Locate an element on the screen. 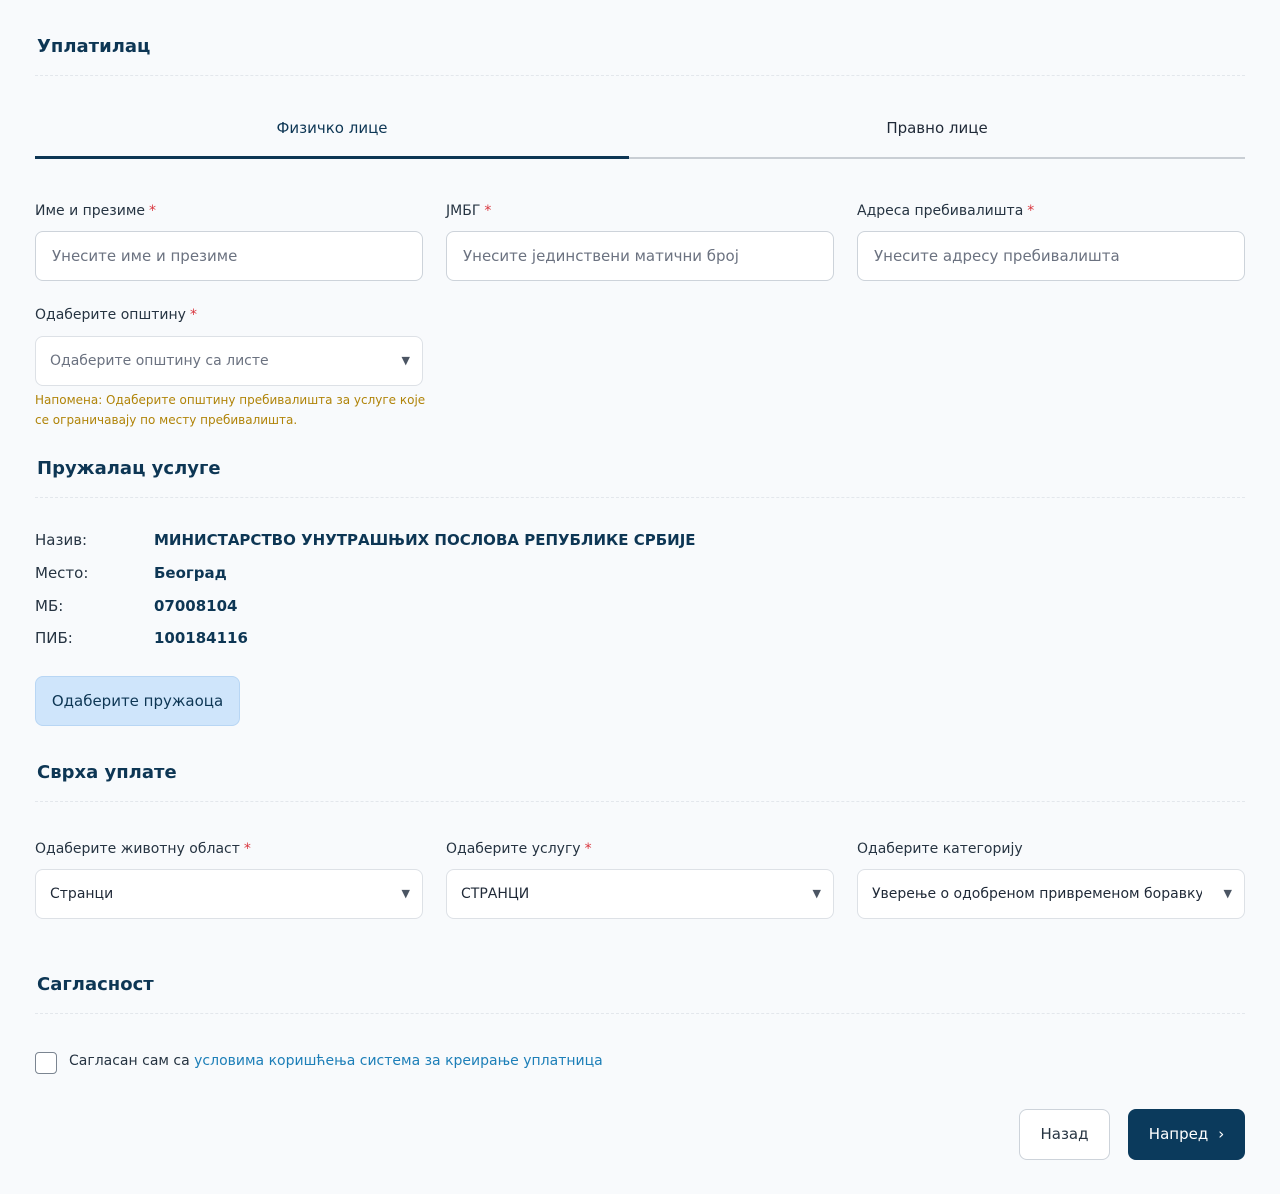 The image size is (1280, 1194). service-select: СТРАНЦИ ▼ is located at coordinates (640, 894).